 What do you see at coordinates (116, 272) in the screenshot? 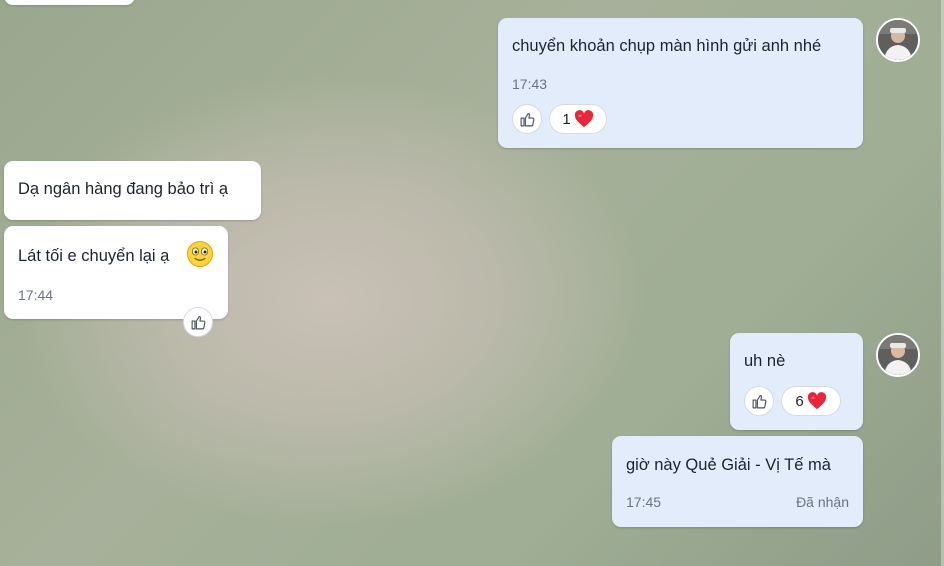
I see `message-bubble: Lát tối e chuyển lại ạ 17:44` at bounding box center [116, 272].